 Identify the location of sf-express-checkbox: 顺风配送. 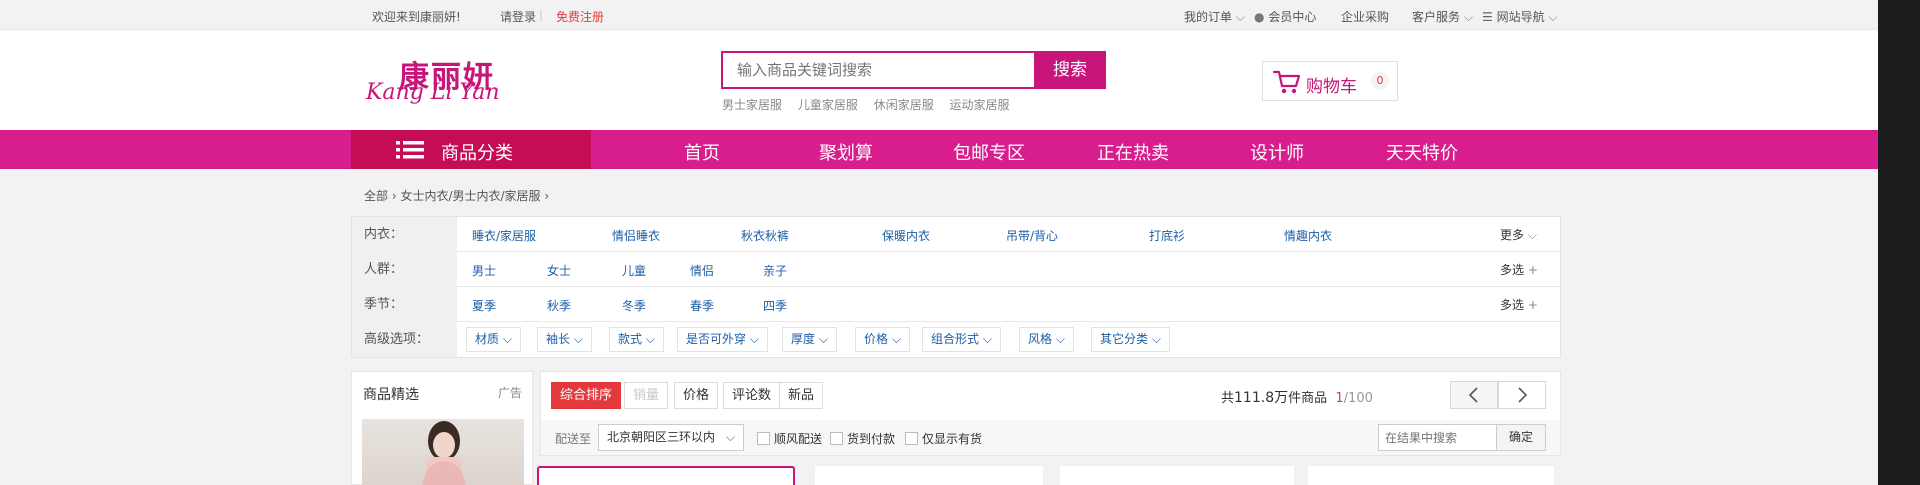
(789, 438).